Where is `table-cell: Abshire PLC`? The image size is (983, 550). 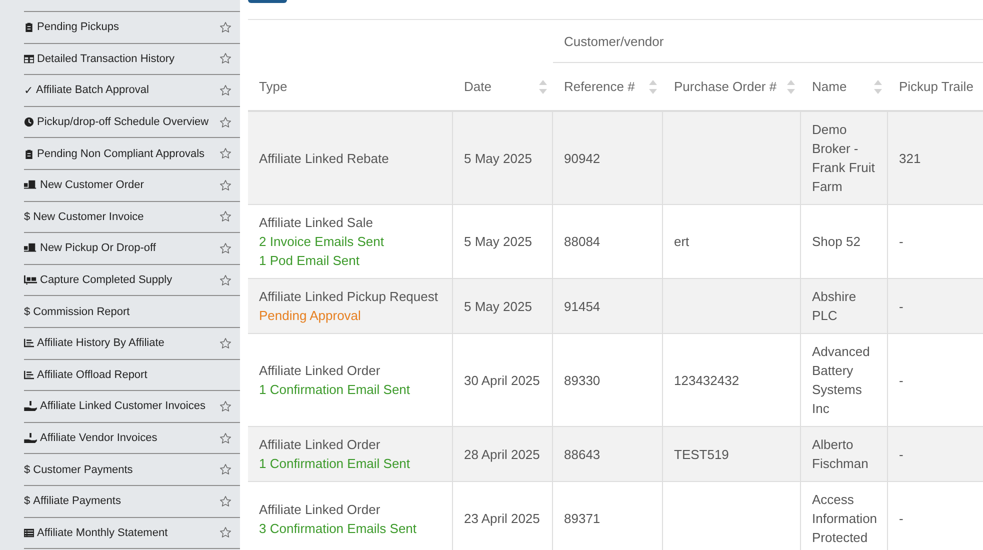 table-cell: Abshire PLC is located at coordinates (844, 306).